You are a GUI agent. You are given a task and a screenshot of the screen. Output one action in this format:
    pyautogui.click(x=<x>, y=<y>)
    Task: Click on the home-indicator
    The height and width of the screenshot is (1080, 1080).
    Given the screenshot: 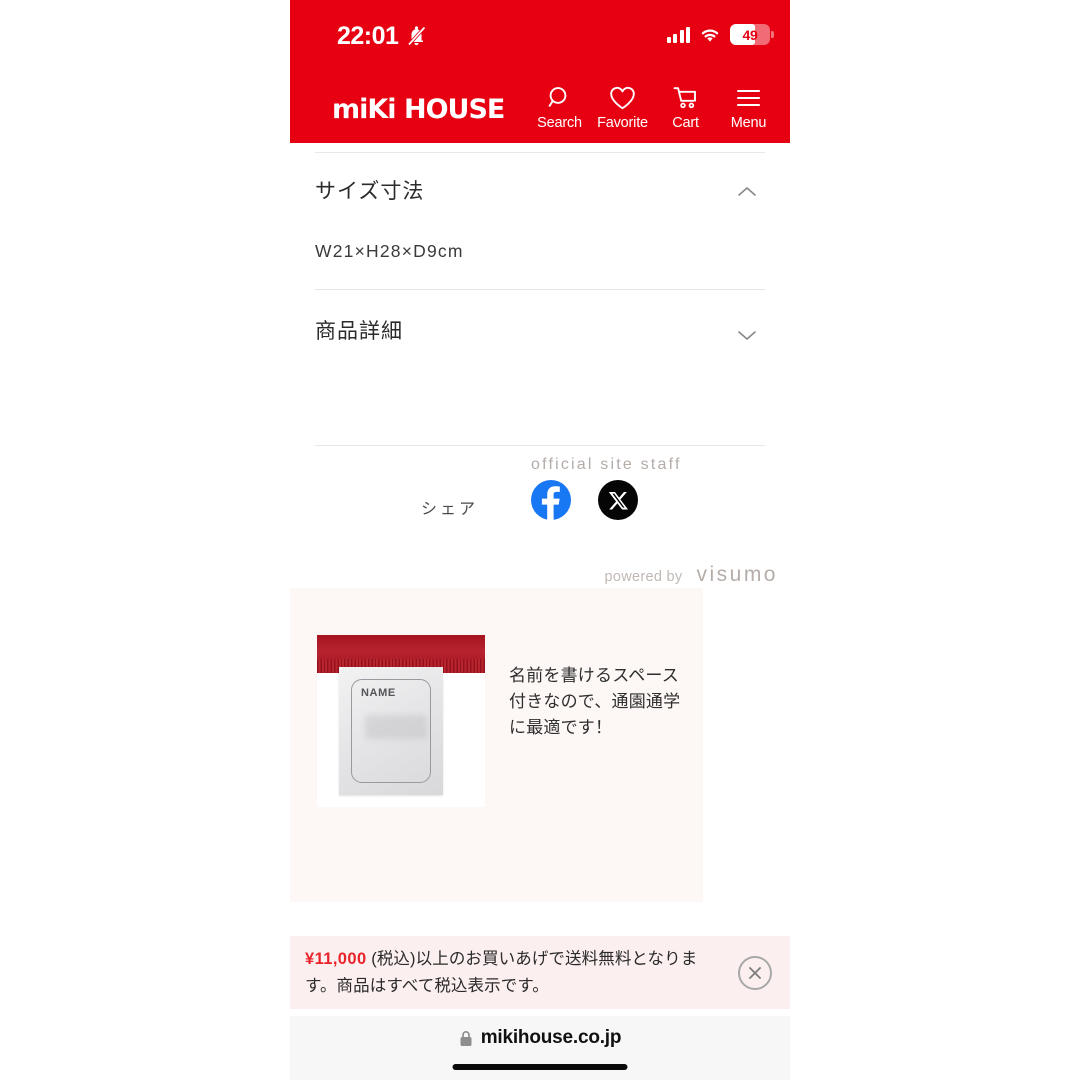 What is the action you would take?
    pyautogui.click(x=540, y=1067)
    